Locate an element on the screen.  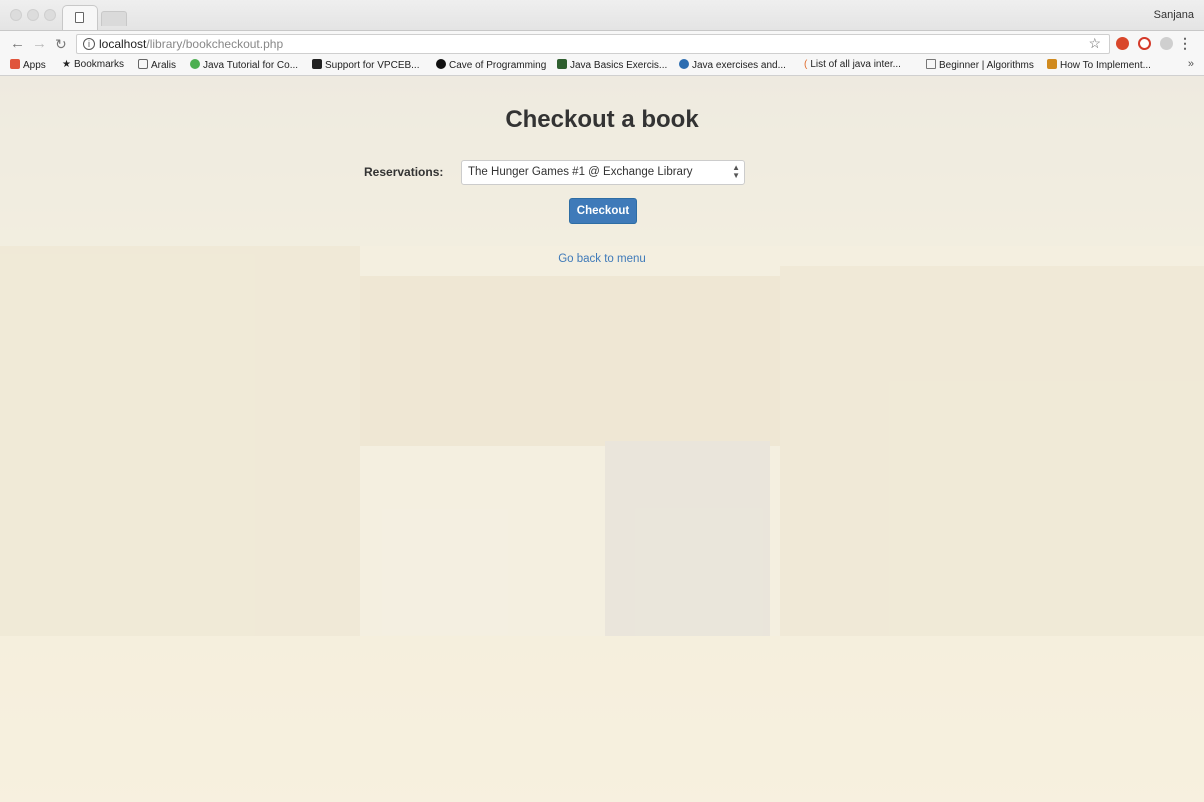
profile-name: Sanjana is located at coordinates (1174, 15).